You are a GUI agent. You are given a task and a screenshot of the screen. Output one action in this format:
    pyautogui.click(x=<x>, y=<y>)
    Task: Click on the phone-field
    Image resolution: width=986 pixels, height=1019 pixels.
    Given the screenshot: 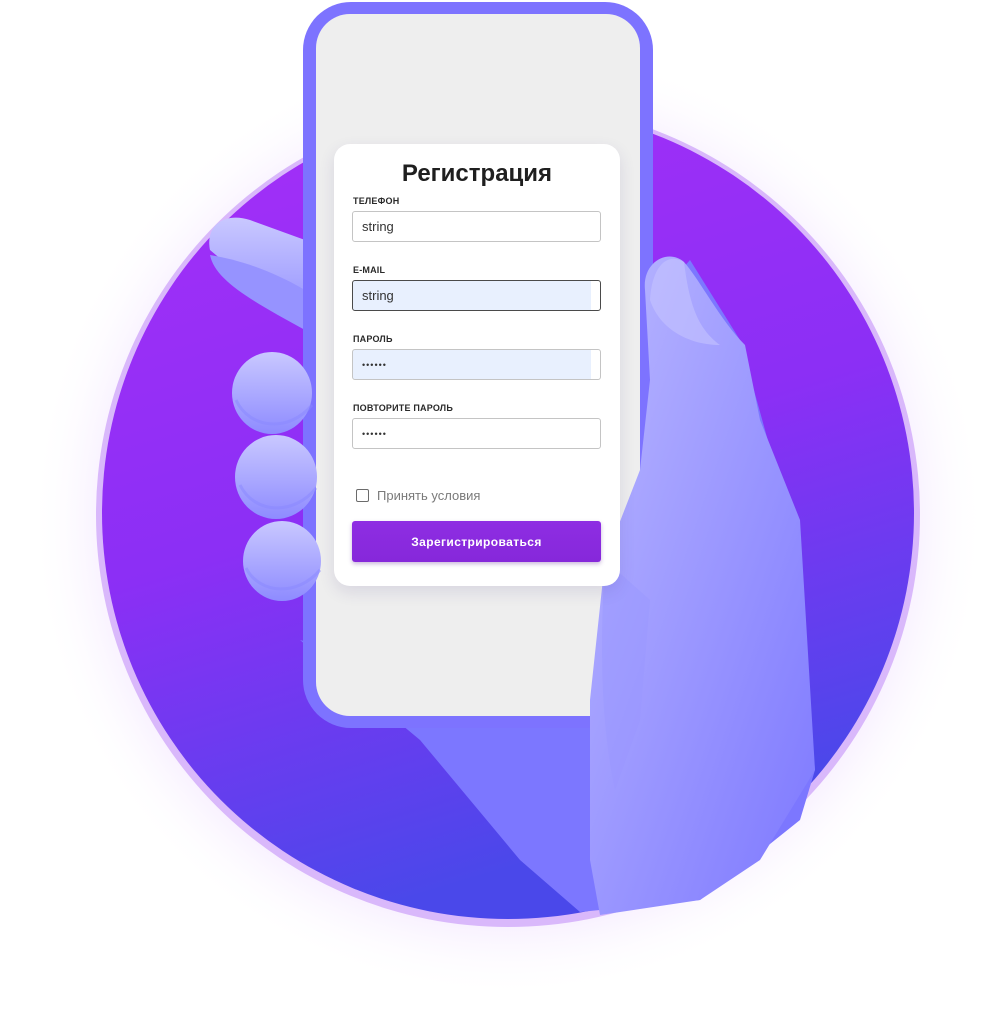 What is the action you would take?
    pyautogui.click(x=476, y=226)
    